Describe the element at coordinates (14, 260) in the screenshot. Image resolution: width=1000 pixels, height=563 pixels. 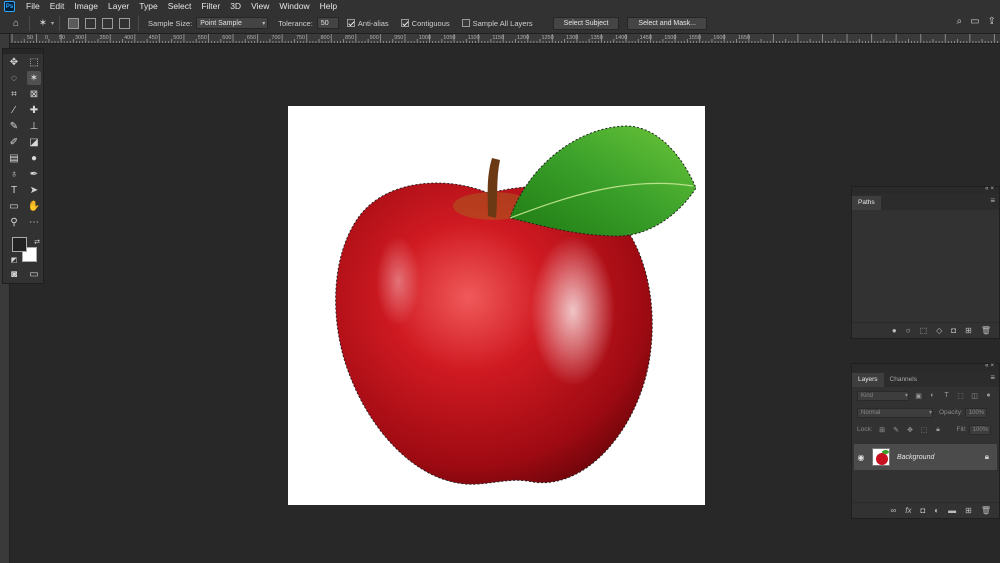
I see `default-colors-icon: ◩` at that location.